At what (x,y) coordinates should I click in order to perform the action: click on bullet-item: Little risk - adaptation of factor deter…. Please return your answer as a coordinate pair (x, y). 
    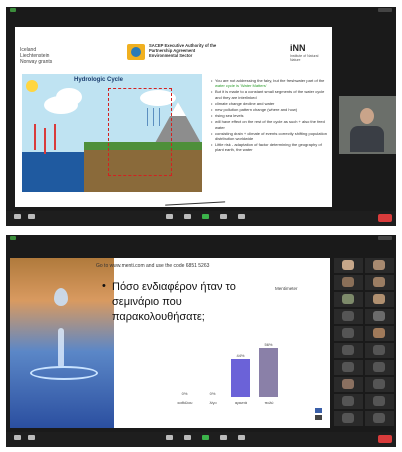
    Looking at the image, I should click on (270, 147).